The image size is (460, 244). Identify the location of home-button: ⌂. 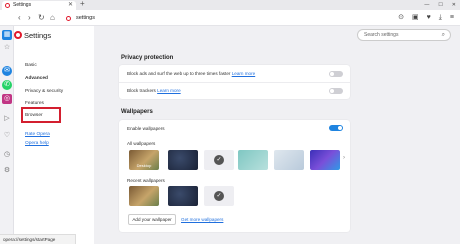
(52, 18).